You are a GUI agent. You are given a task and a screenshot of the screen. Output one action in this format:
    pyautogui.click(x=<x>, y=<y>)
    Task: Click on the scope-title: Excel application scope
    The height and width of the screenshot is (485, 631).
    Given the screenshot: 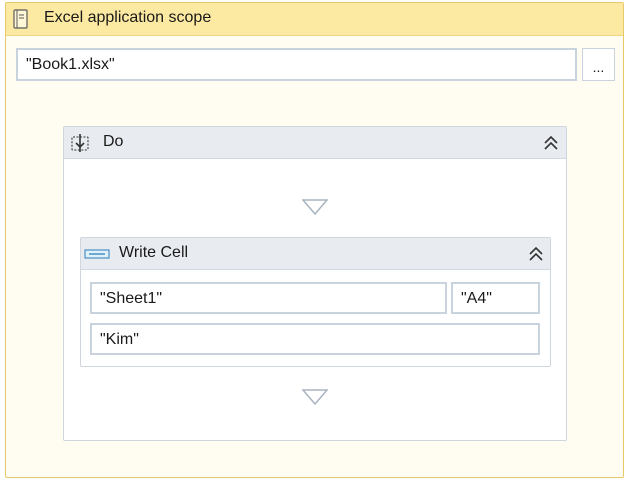 What is the action you would take?
    pyautogui.click(x=128, y=17)
    